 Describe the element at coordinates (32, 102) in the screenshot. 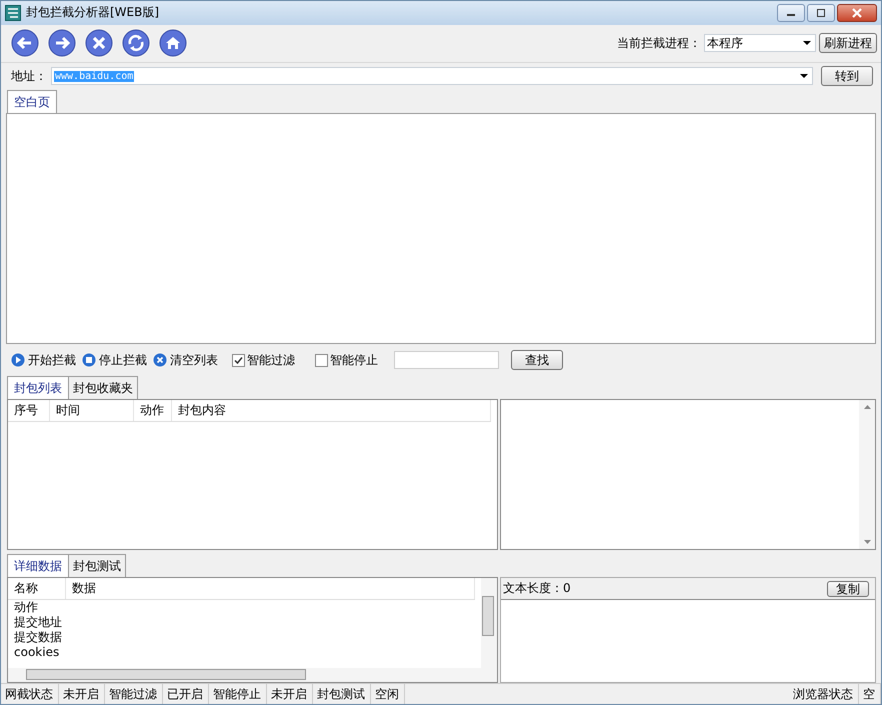

I see `browser-tab: 空白页` at that location.